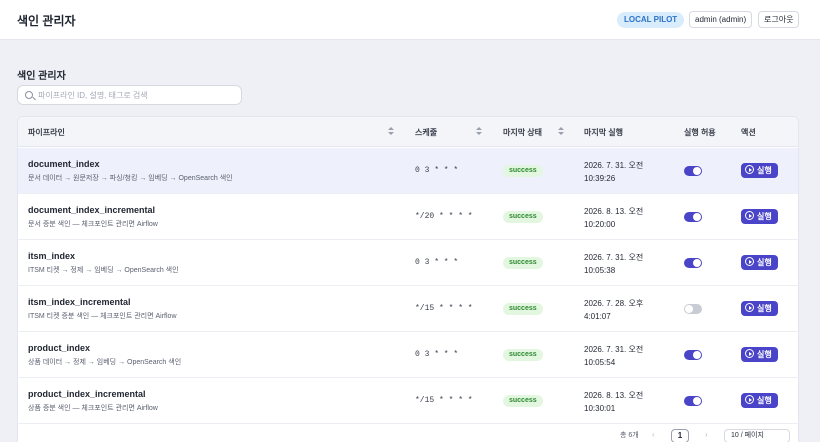  I want to click on pipeline-name: itsm_index_incremental, so click(79, 302).